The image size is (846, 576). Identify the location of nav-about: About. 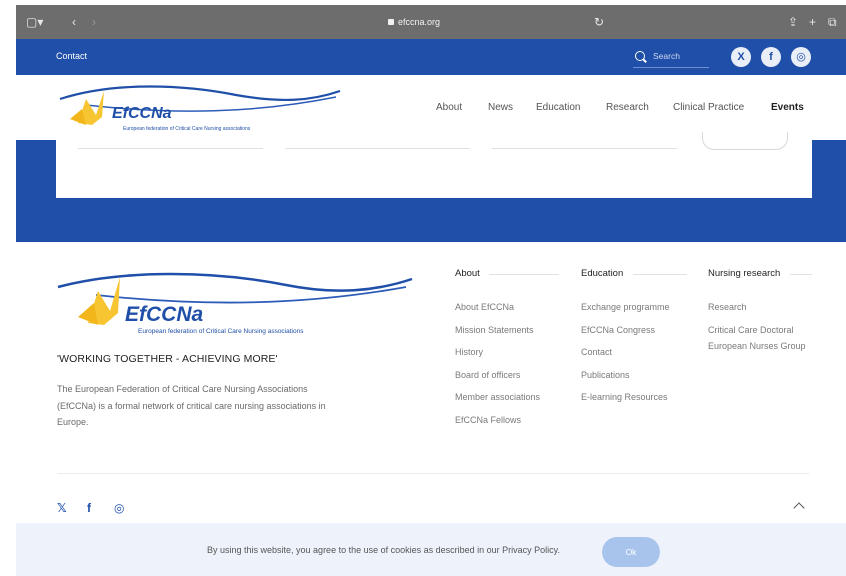
(449, 107).